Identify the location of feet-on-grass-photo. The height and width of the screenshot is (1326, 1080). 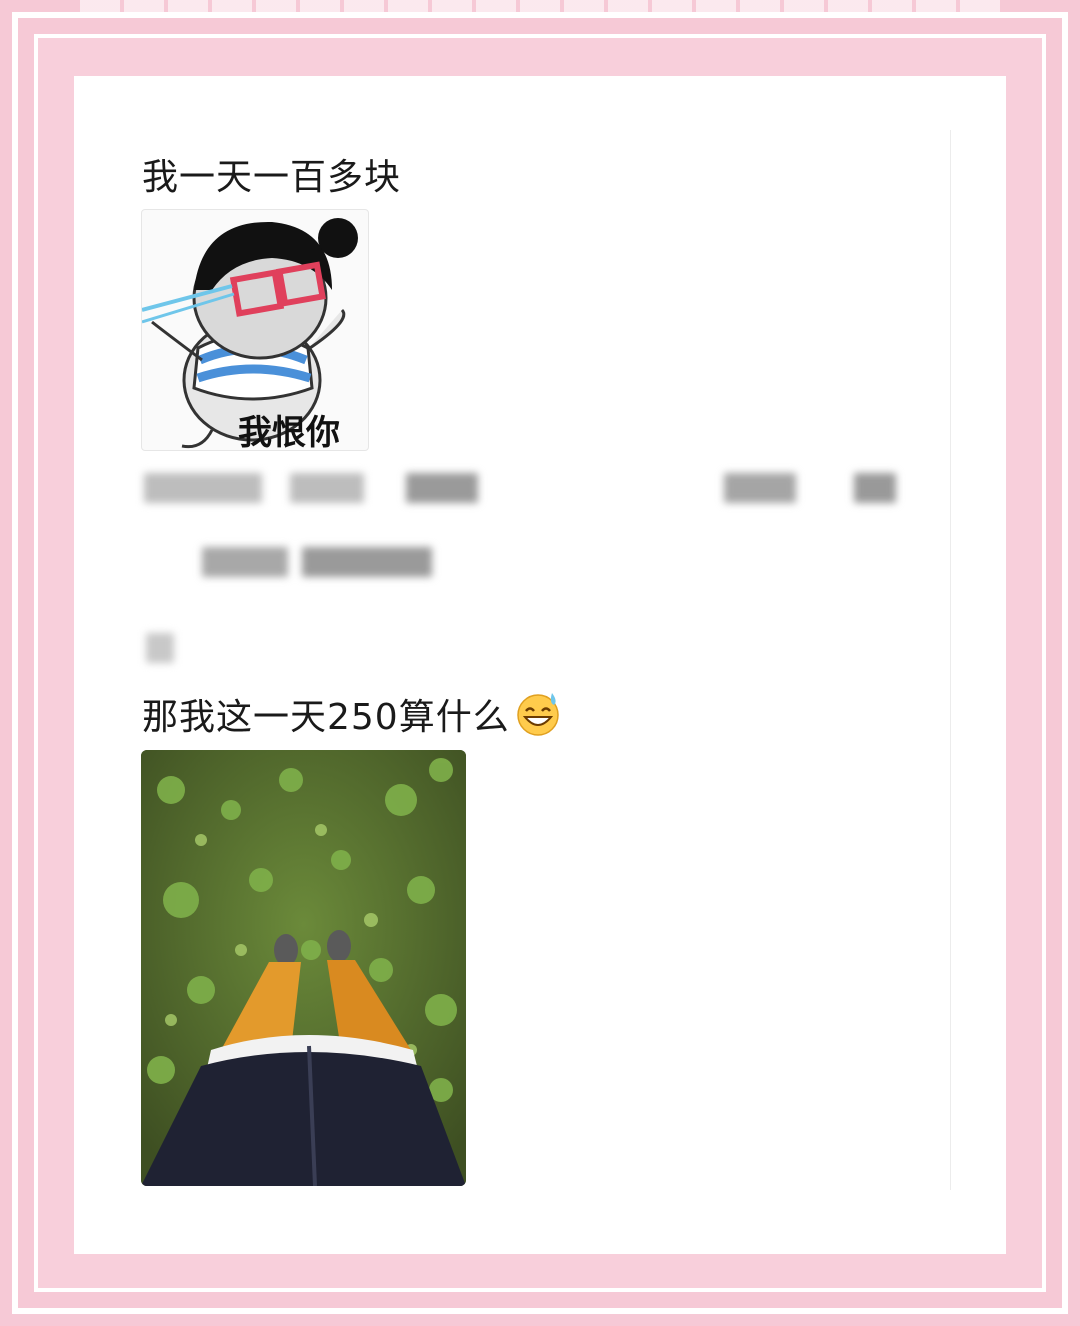
(303, 968).